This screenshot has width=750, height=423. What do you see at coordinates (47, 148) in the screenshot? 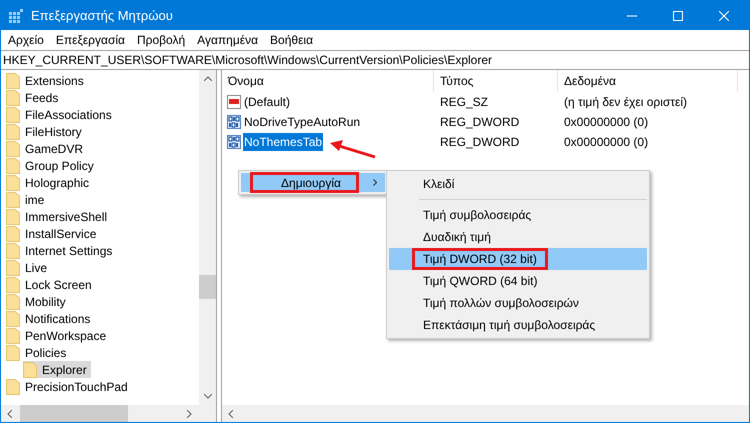
I see `tree-item: GameDVR` at bounding box center [47, 148].